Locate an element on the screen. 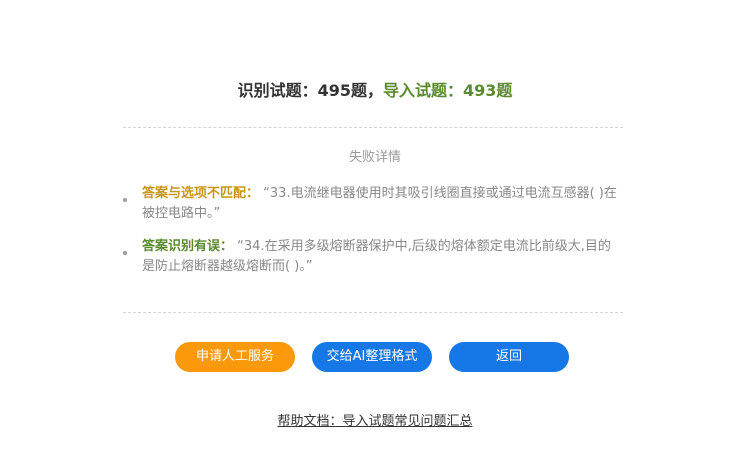 Image resolution: width=750 pixels, height=470 pixels. ai-format-button: 交给AI整理格式 is located at coordinates (372, 357).